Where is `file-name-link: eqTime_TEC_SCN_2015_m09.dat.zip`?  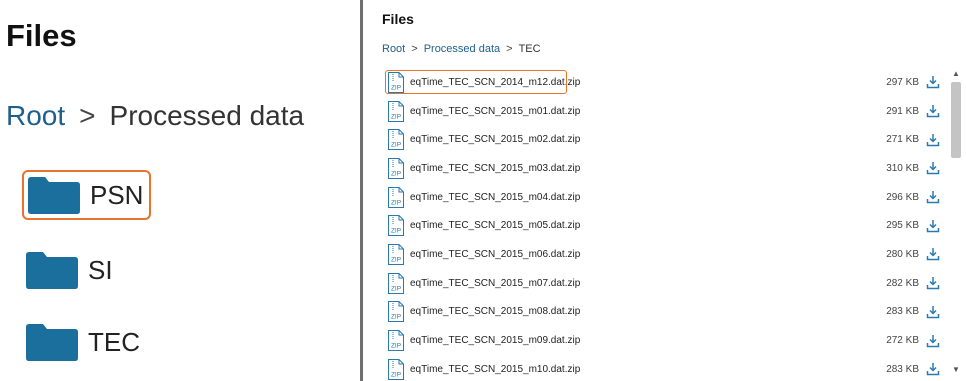 file-name-link: eqTime_TEC_SCN_2015_m09.dat.zip is located at coordinates (495, 340).